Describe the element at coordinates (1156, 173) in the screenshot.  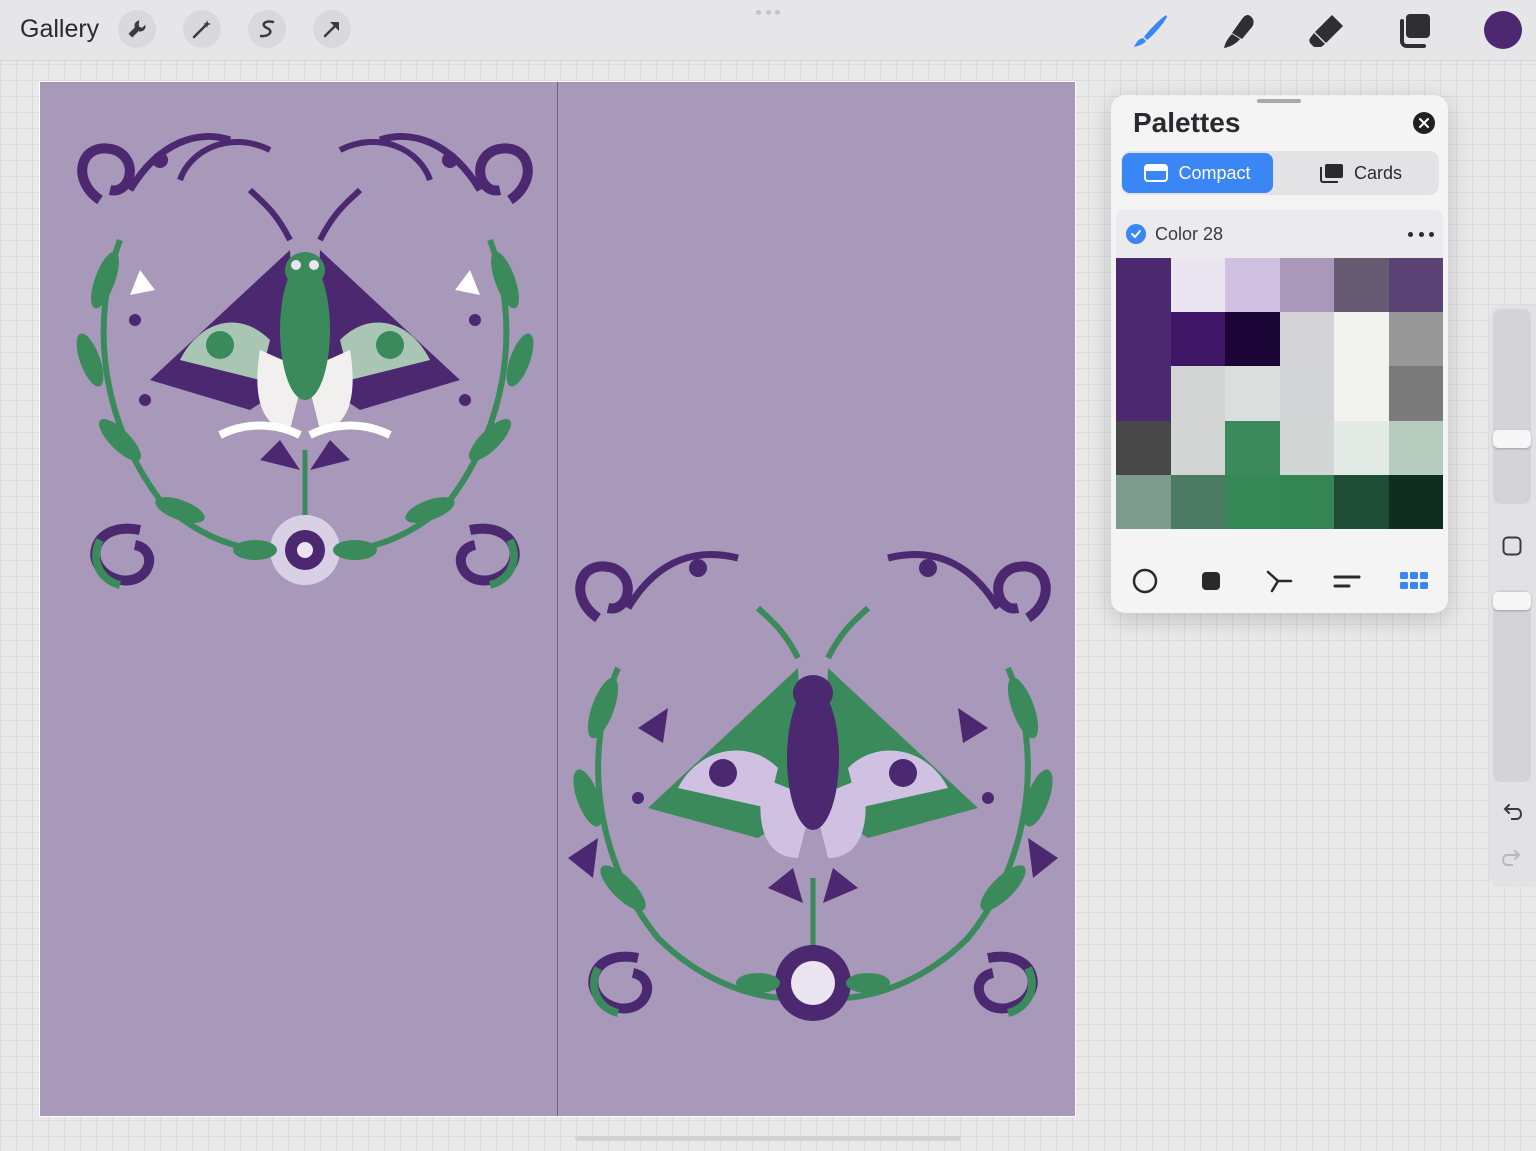
I see `compact-icon` at that location.